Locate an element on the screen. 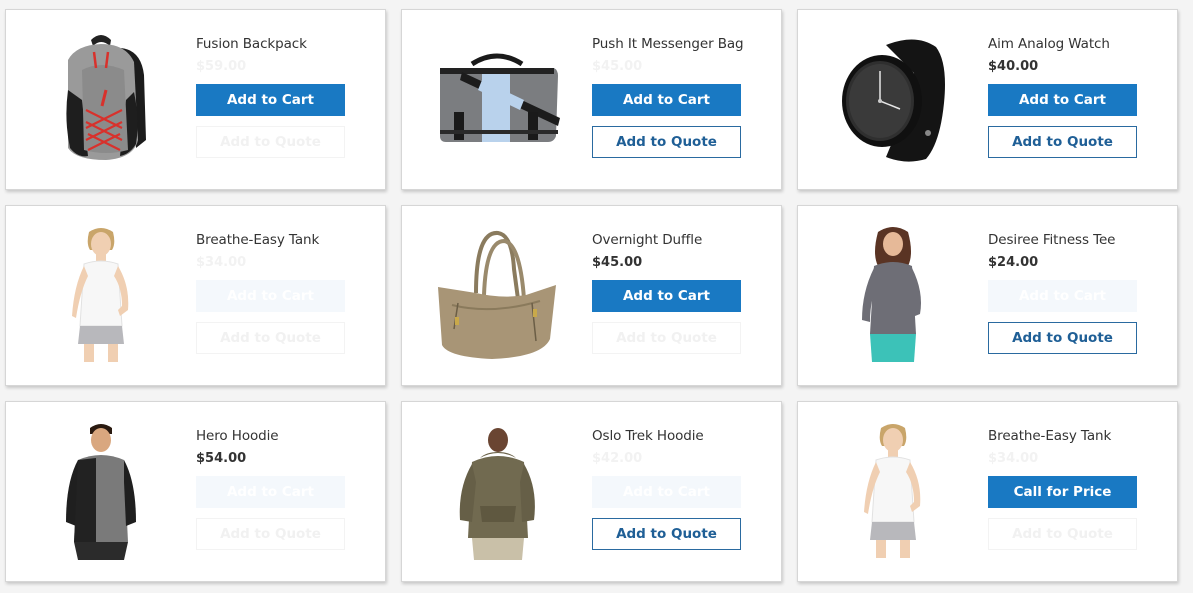 This screenshot has height=593, width=1193. product-name: Aim Analog Watch is located at coordinates (1068, 44).